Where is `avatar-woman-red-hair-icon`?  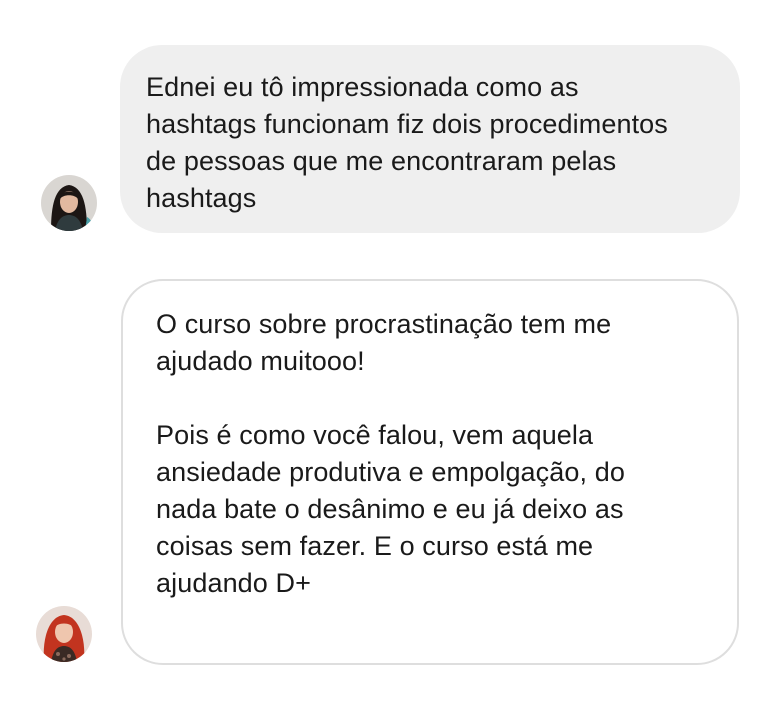
avatar-woman-red-hair-icon is located at coordinates (64, 634).